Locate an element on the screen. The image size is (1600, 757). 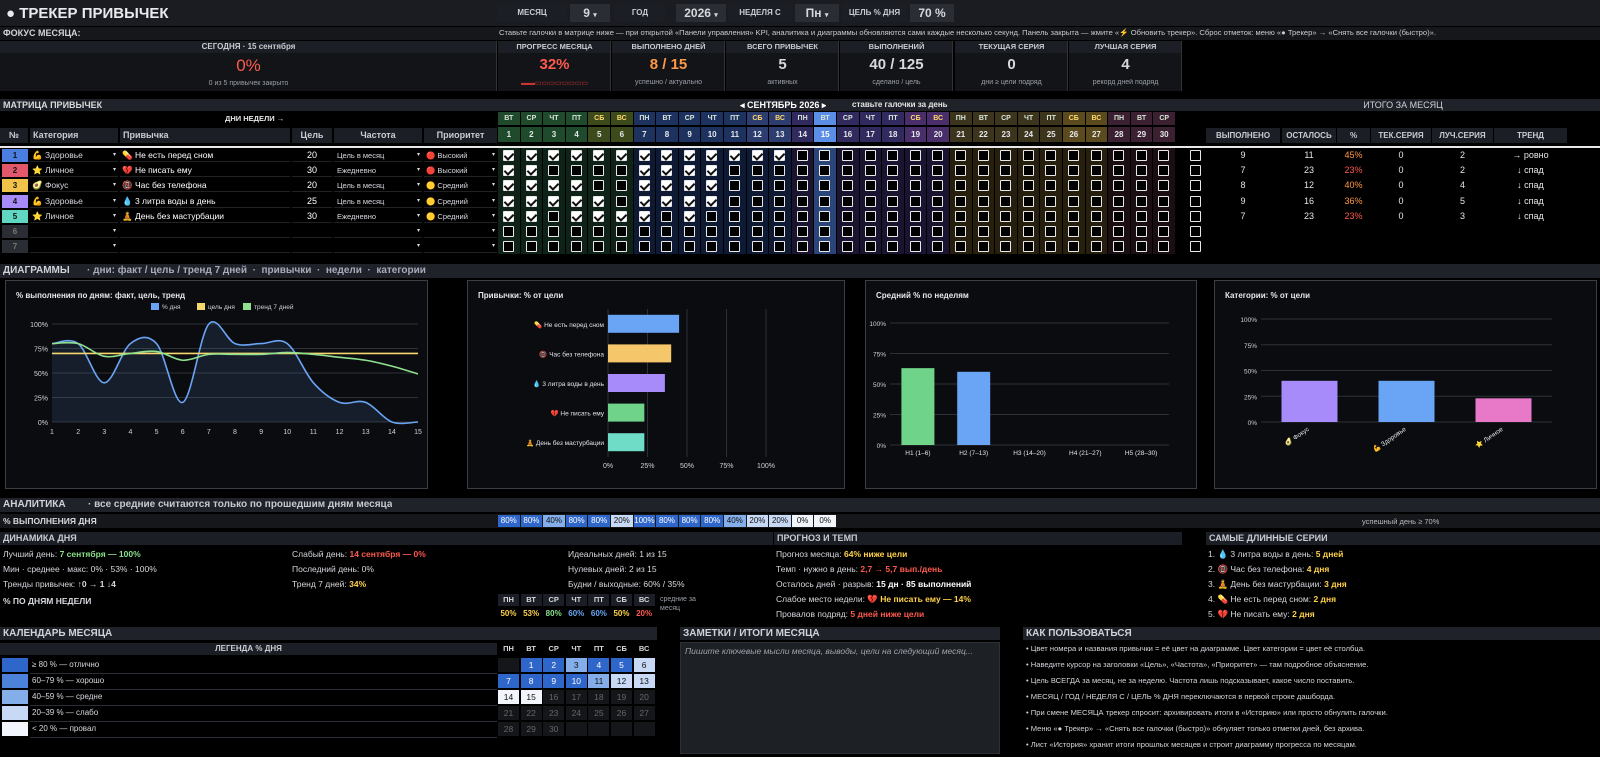
calendar-day: 10 is located at coordinates (576, 681).